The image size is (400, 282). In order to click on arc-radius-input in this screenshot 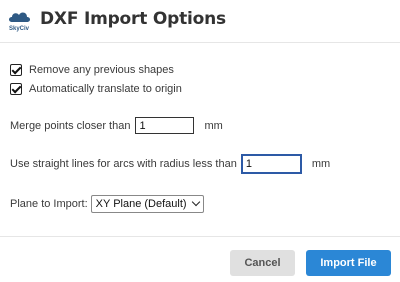, I will do `click(271, 164)`.